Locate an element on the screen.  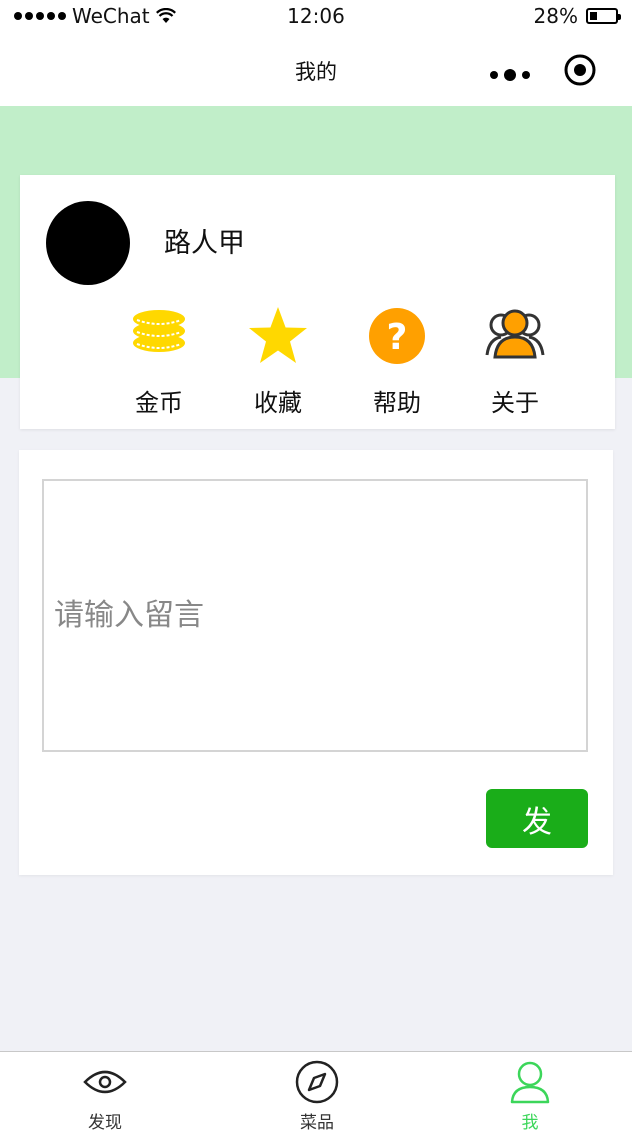
tab-discover: 发现 is located at coordinates (105, 1093).